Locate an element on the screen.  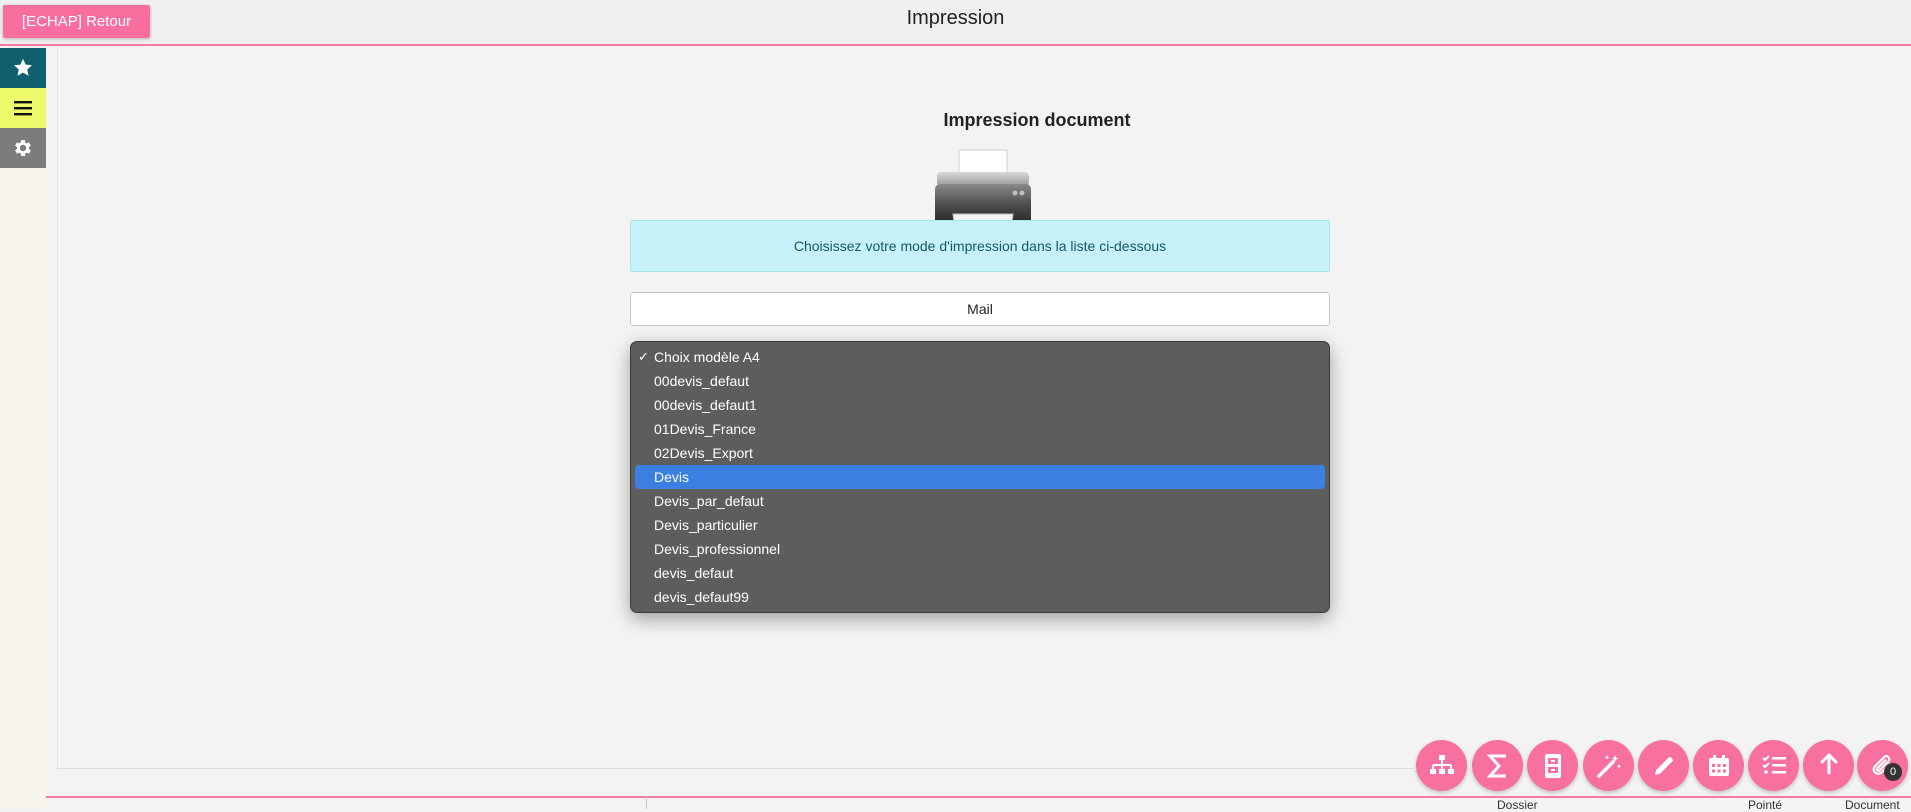
org-chart-icon is located at coordinates (1441, 764).